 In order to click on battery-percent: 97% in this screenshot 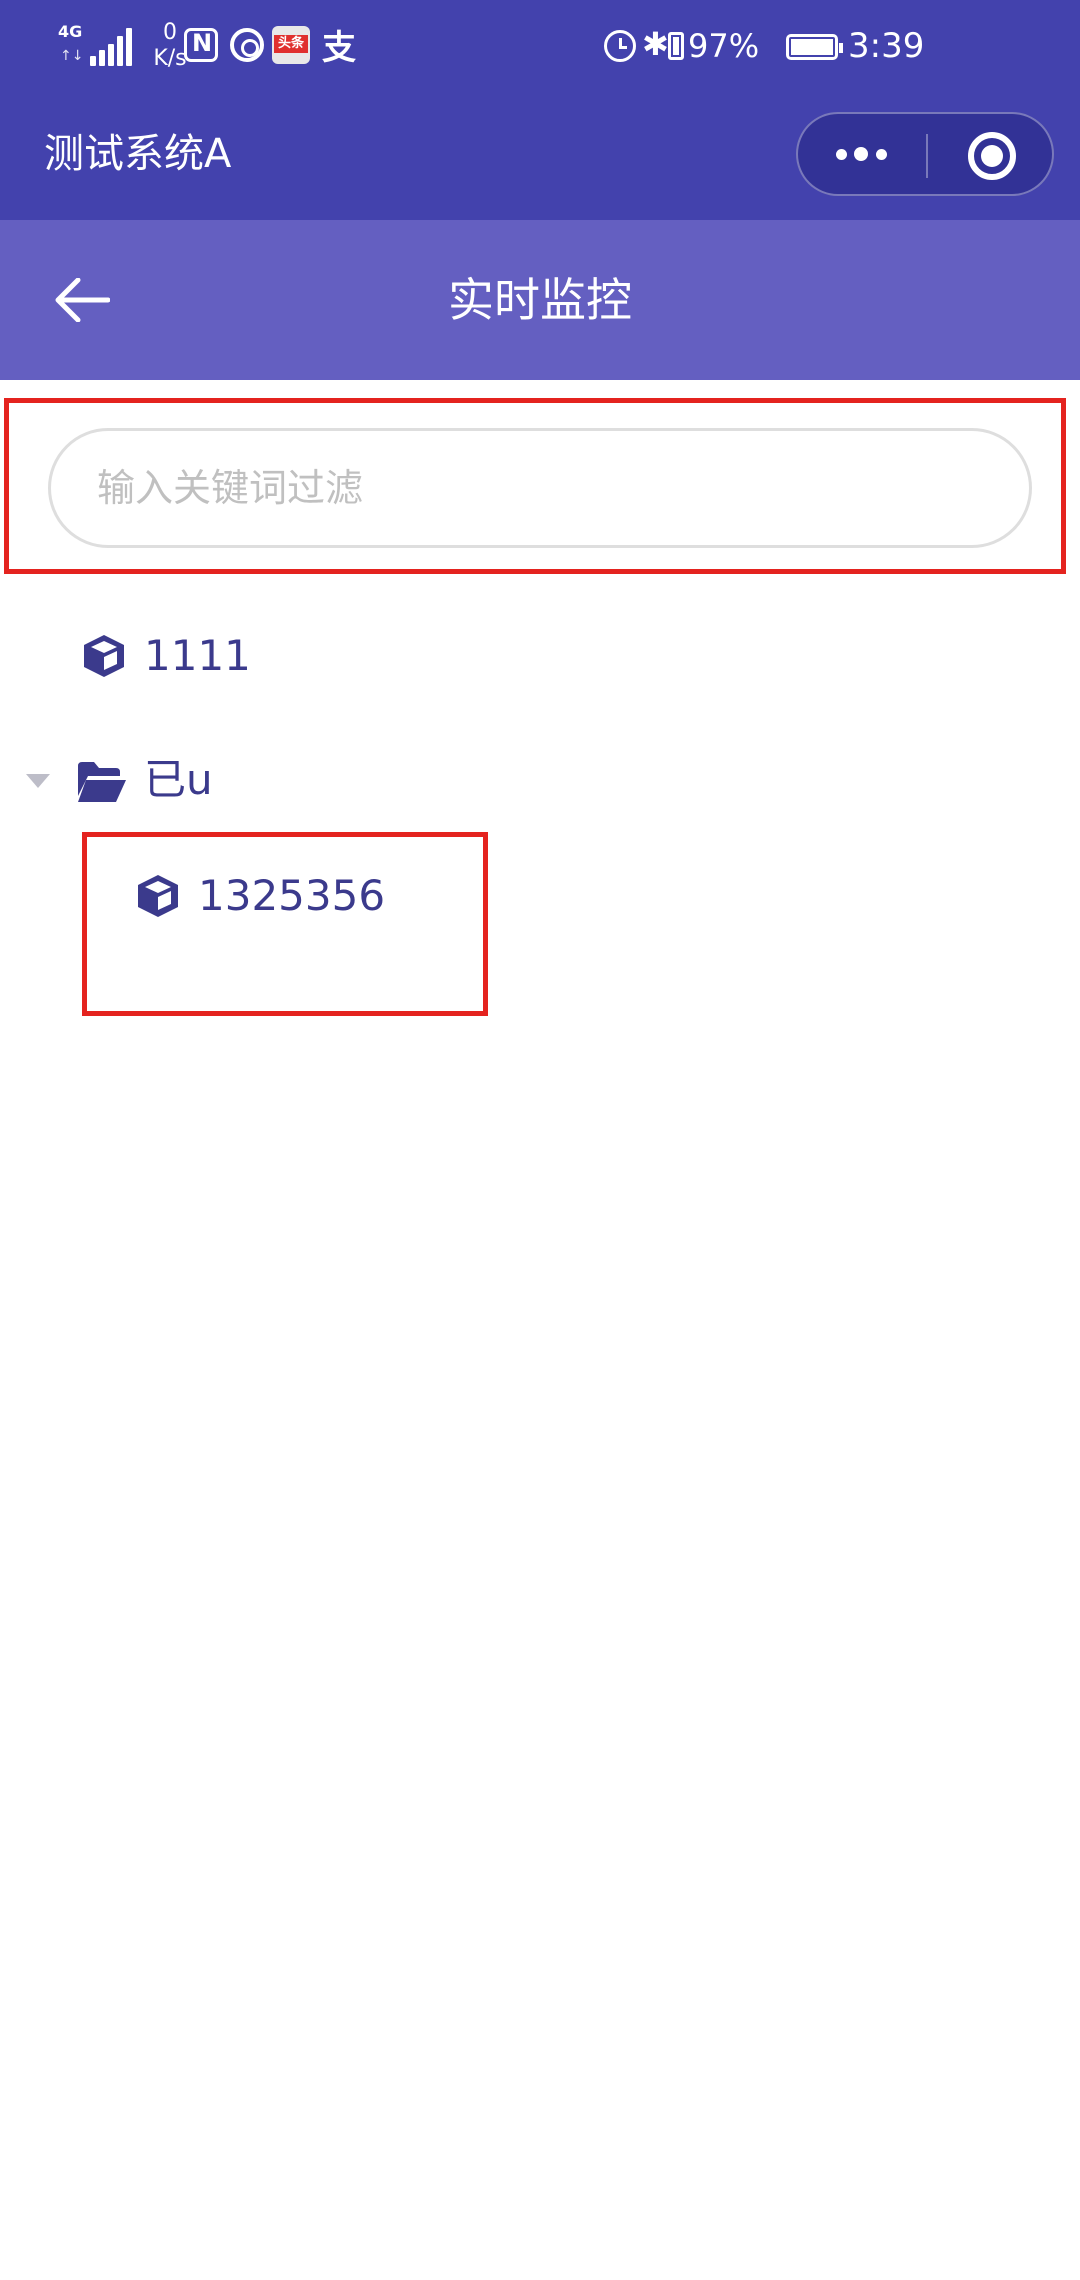, I will do `click(724, 46)`.